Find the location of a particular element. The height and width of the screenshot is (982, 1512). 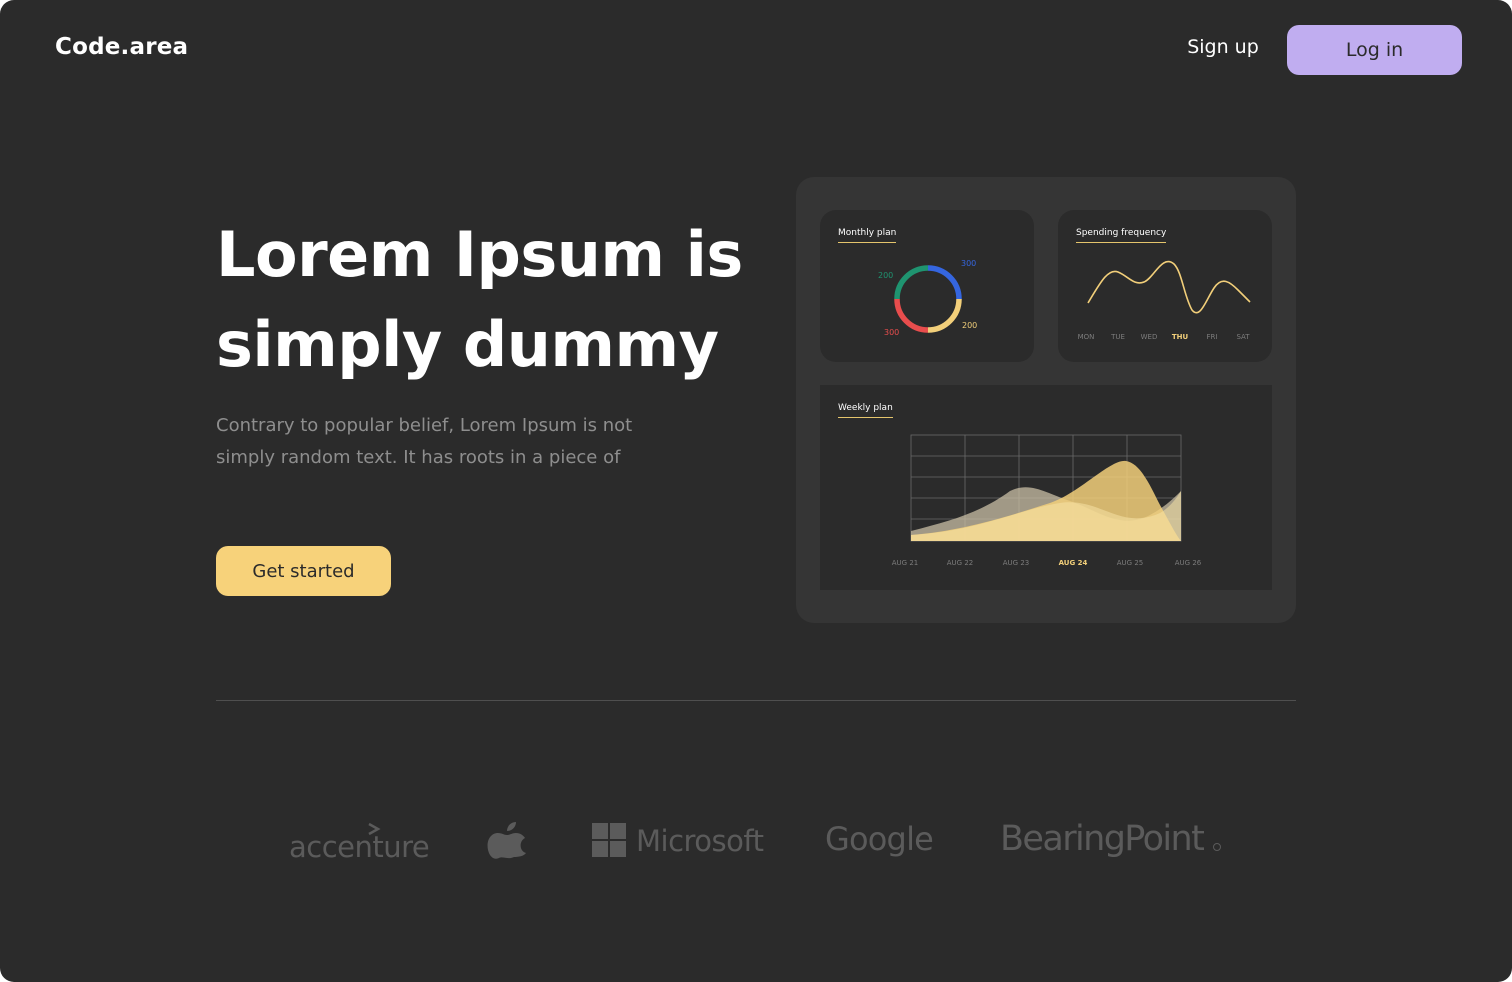

donut-label-bottom-left: 300 is located at coordinates (891, 332).